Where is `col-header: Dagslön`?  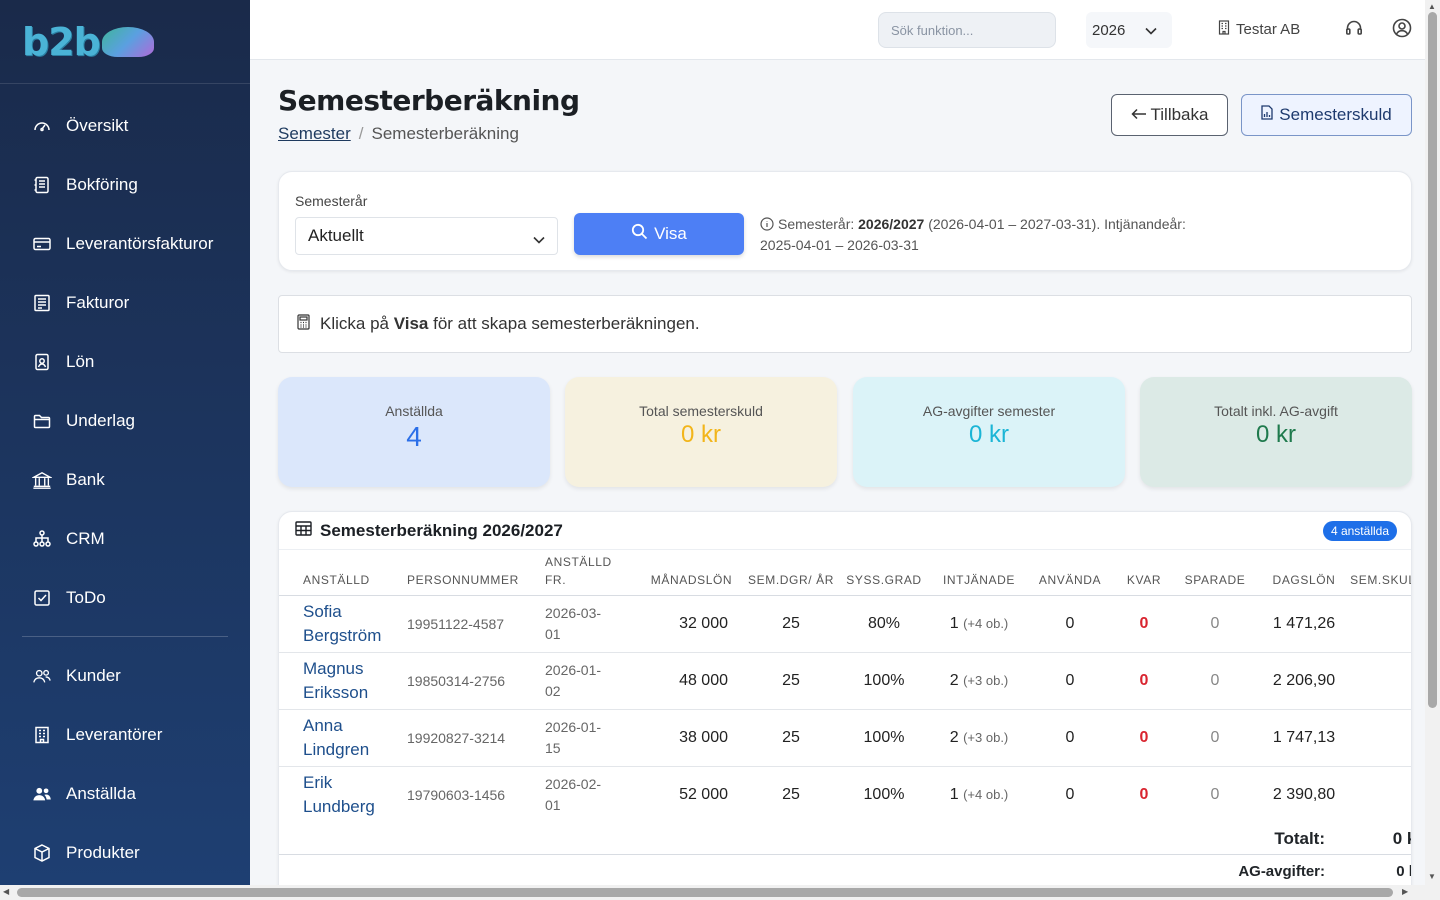 col-header: Dagslön is located at coordinates (1304, 573).